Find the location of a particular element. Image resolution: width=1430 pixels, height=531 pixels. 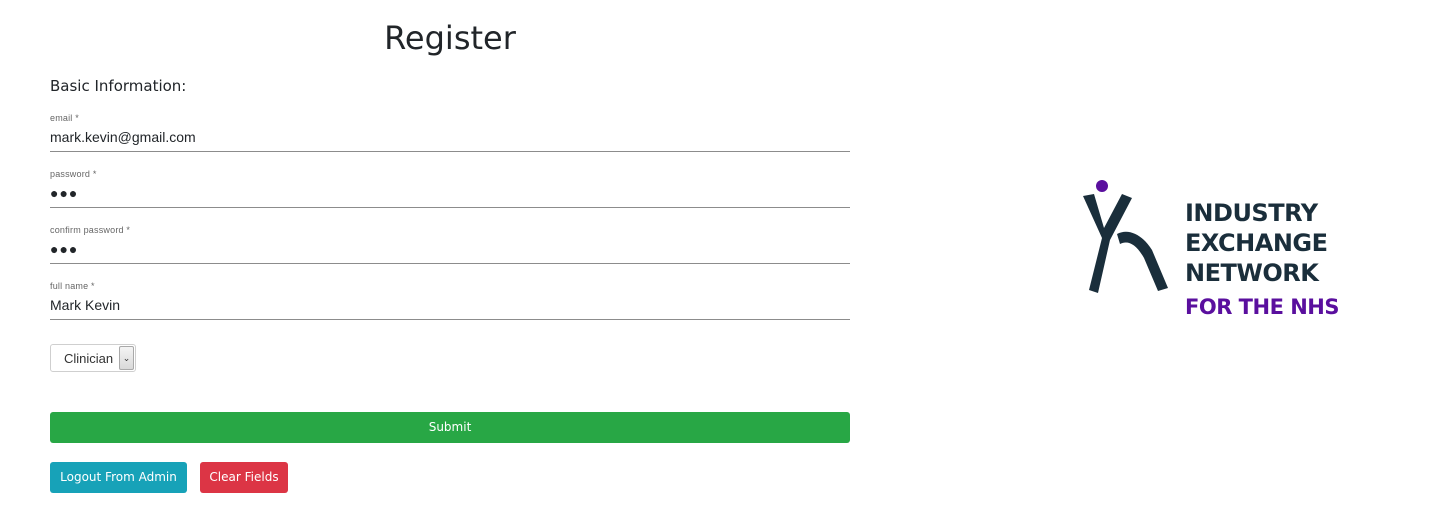

role-selected-value: Clinician is located at coordinates (89, 358).